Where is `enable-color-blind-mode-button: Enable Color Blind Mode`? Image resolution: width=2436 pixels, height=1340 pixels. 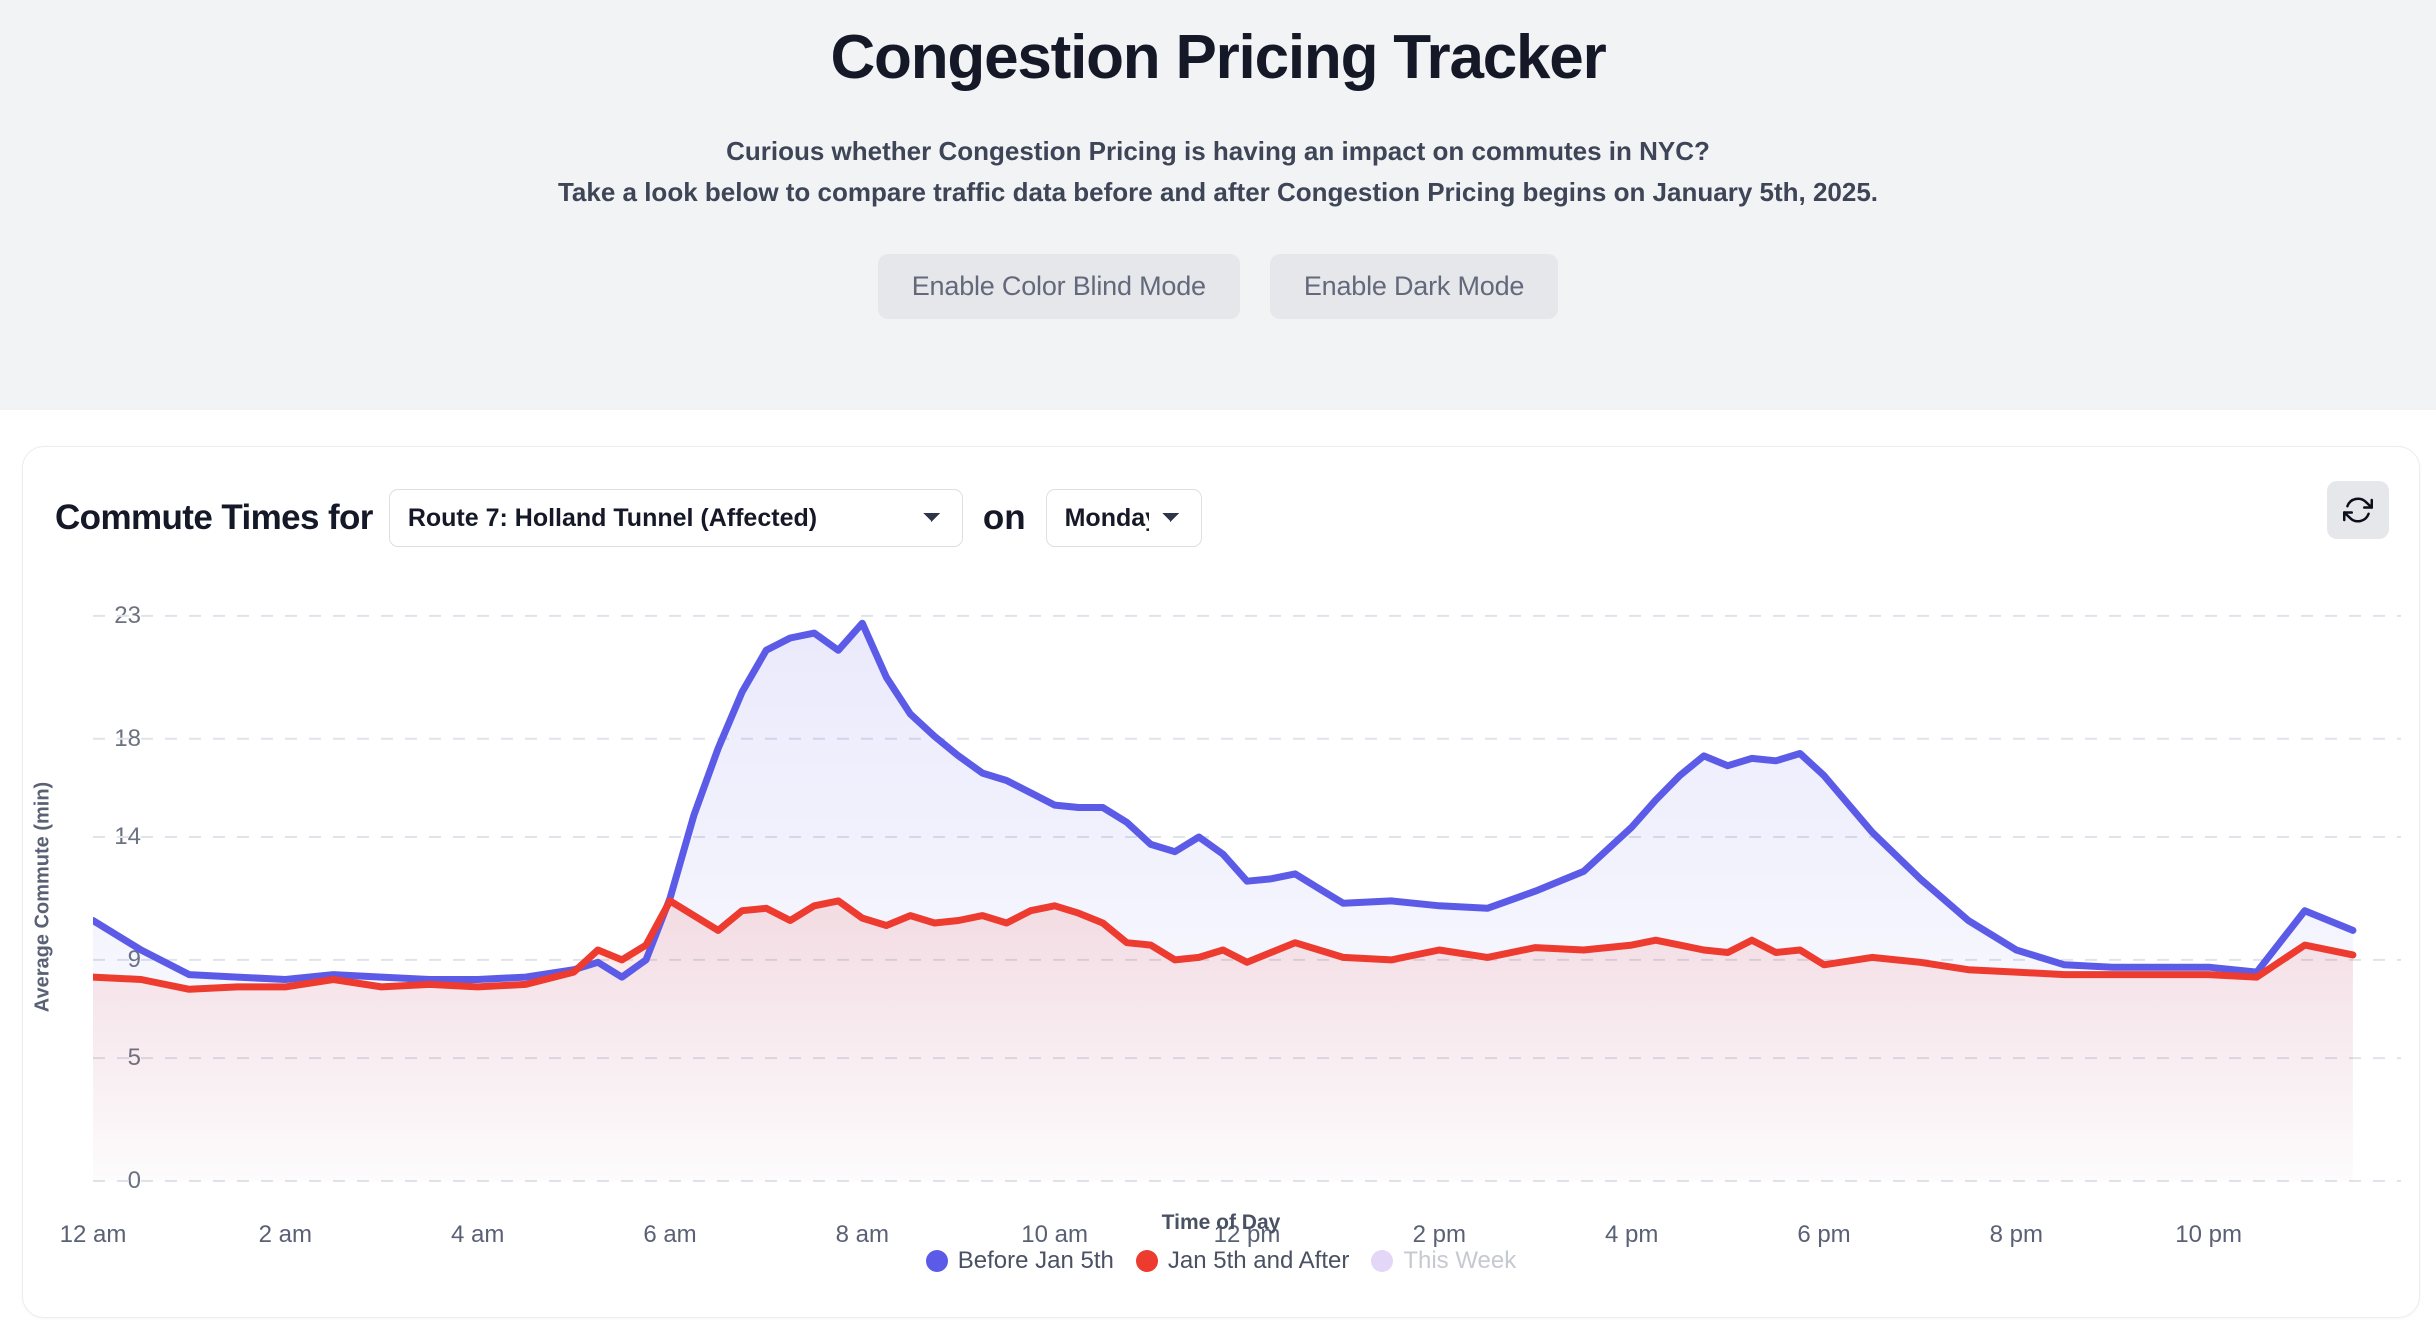 enable-color-blind-mode-button: Enable Color Blind Mode is located at coordinates (1058, 286).